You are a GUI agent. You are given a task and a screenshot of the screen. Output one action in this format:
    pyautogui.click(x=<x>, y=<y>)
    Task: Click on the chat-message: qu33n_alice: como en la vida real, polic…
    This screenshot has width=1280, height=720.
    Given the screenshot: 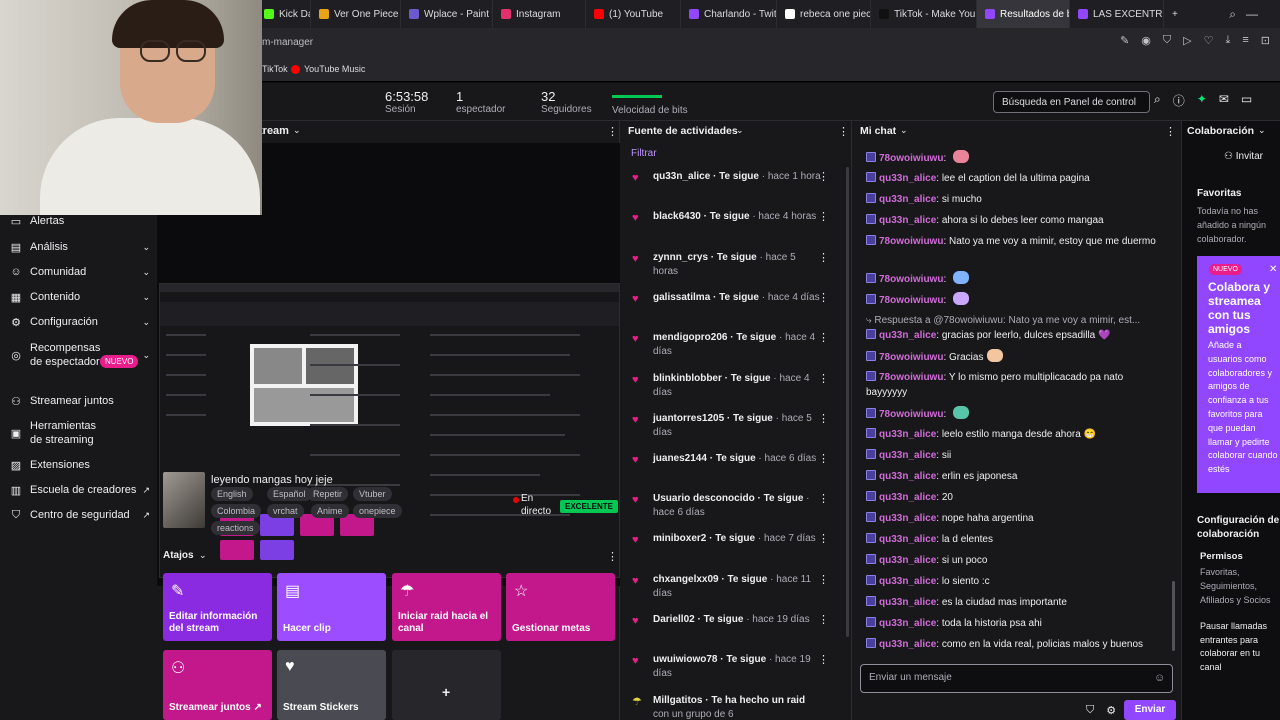 What is the action you would take?
    pyautogui.click(x=1016, y=644)
    